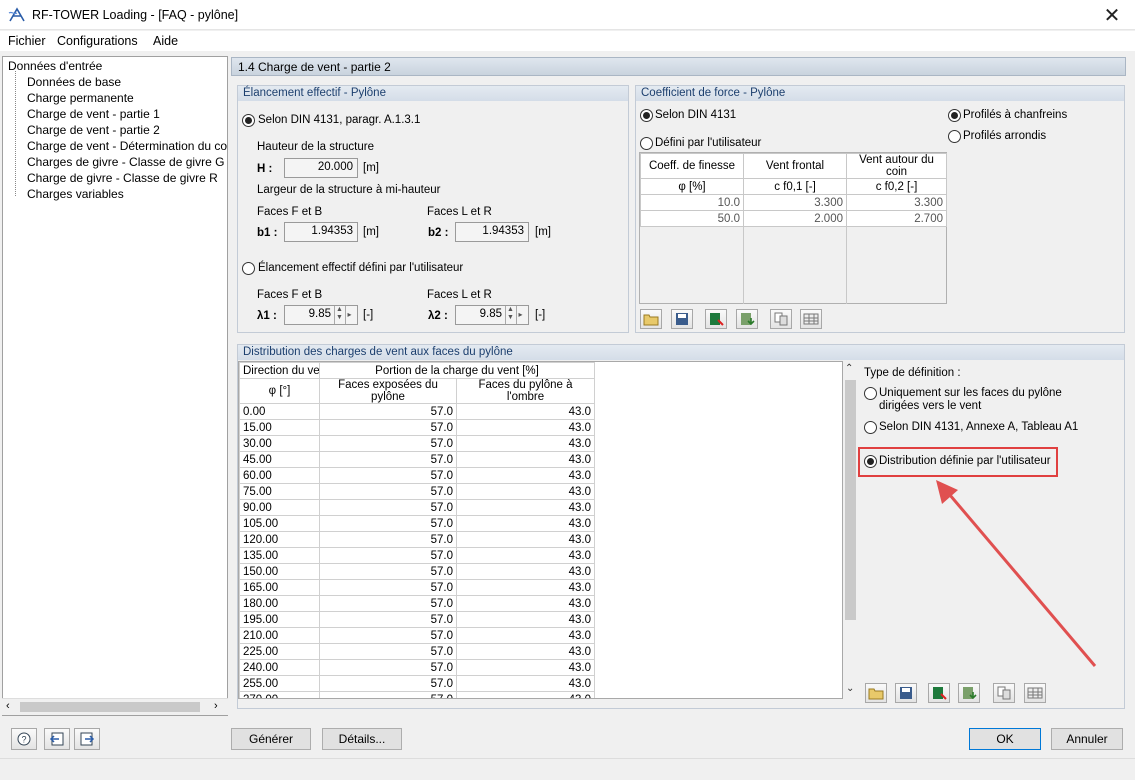 This screenshot has width=1135, height=780. I want to click on direction-cell: 30.00, so click(279, 443).